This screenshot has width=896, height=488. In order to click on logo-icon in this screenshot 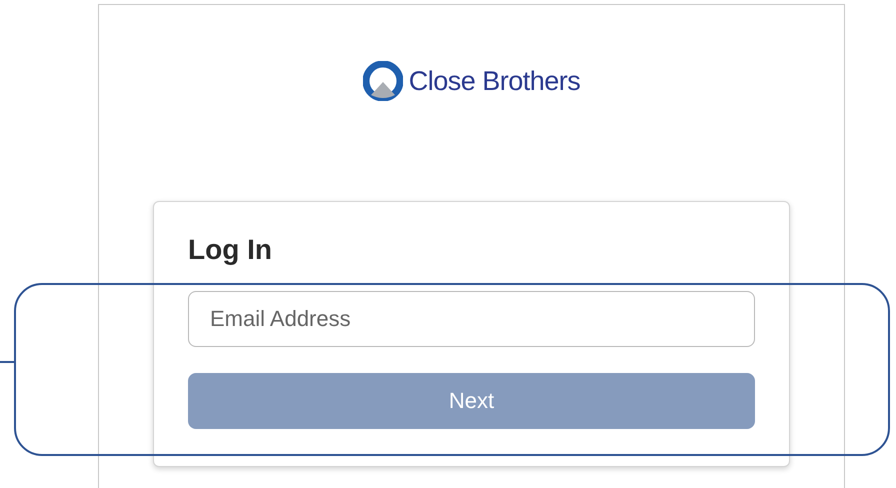, I will do `click(382, 81)`.